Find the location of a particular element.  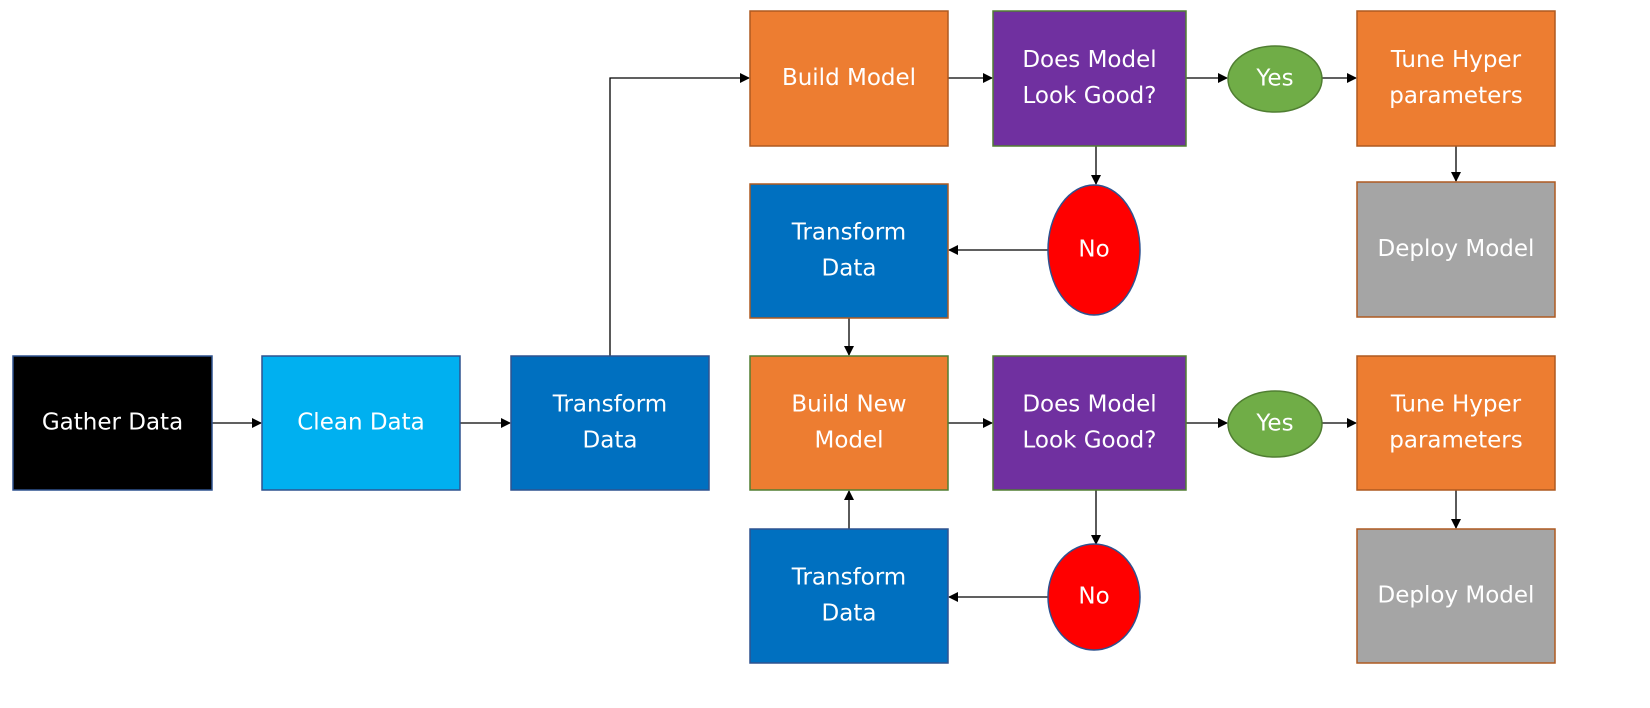

node-label: Gather Data is located at coordinates (112, 423).